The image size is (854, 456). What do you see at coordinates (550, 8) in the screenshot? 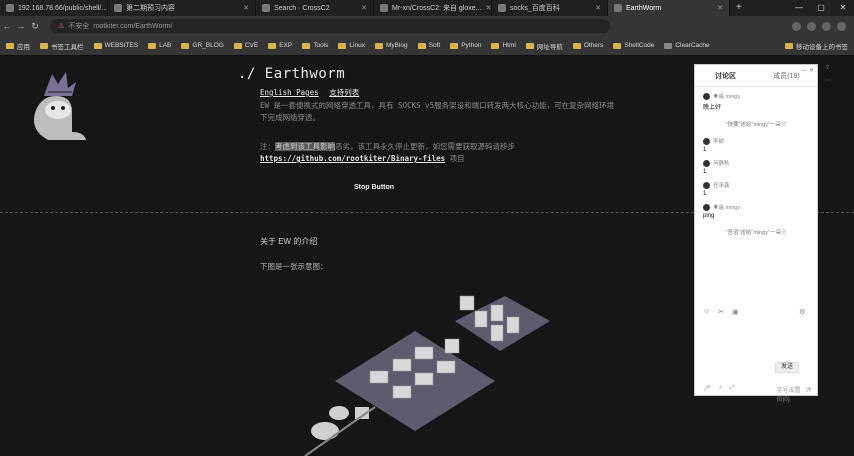
I see `tab-socks-baike: socks_百度百科 ✕` at bounding box center [550, 8].